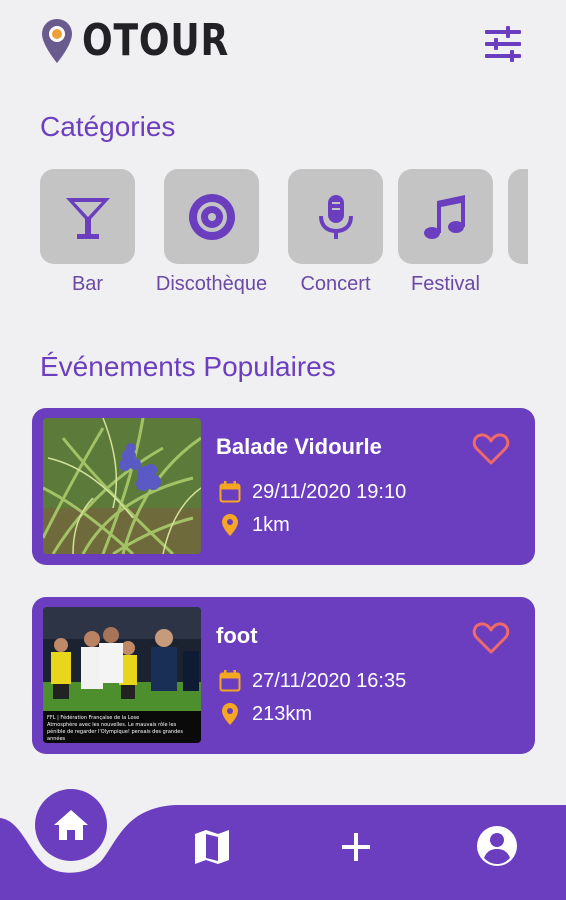 The image size is (566, 900). What do you see at coordinates (237, 635) in the screenshot?
I see `event-title: foot` at bounding box center [237, 635].